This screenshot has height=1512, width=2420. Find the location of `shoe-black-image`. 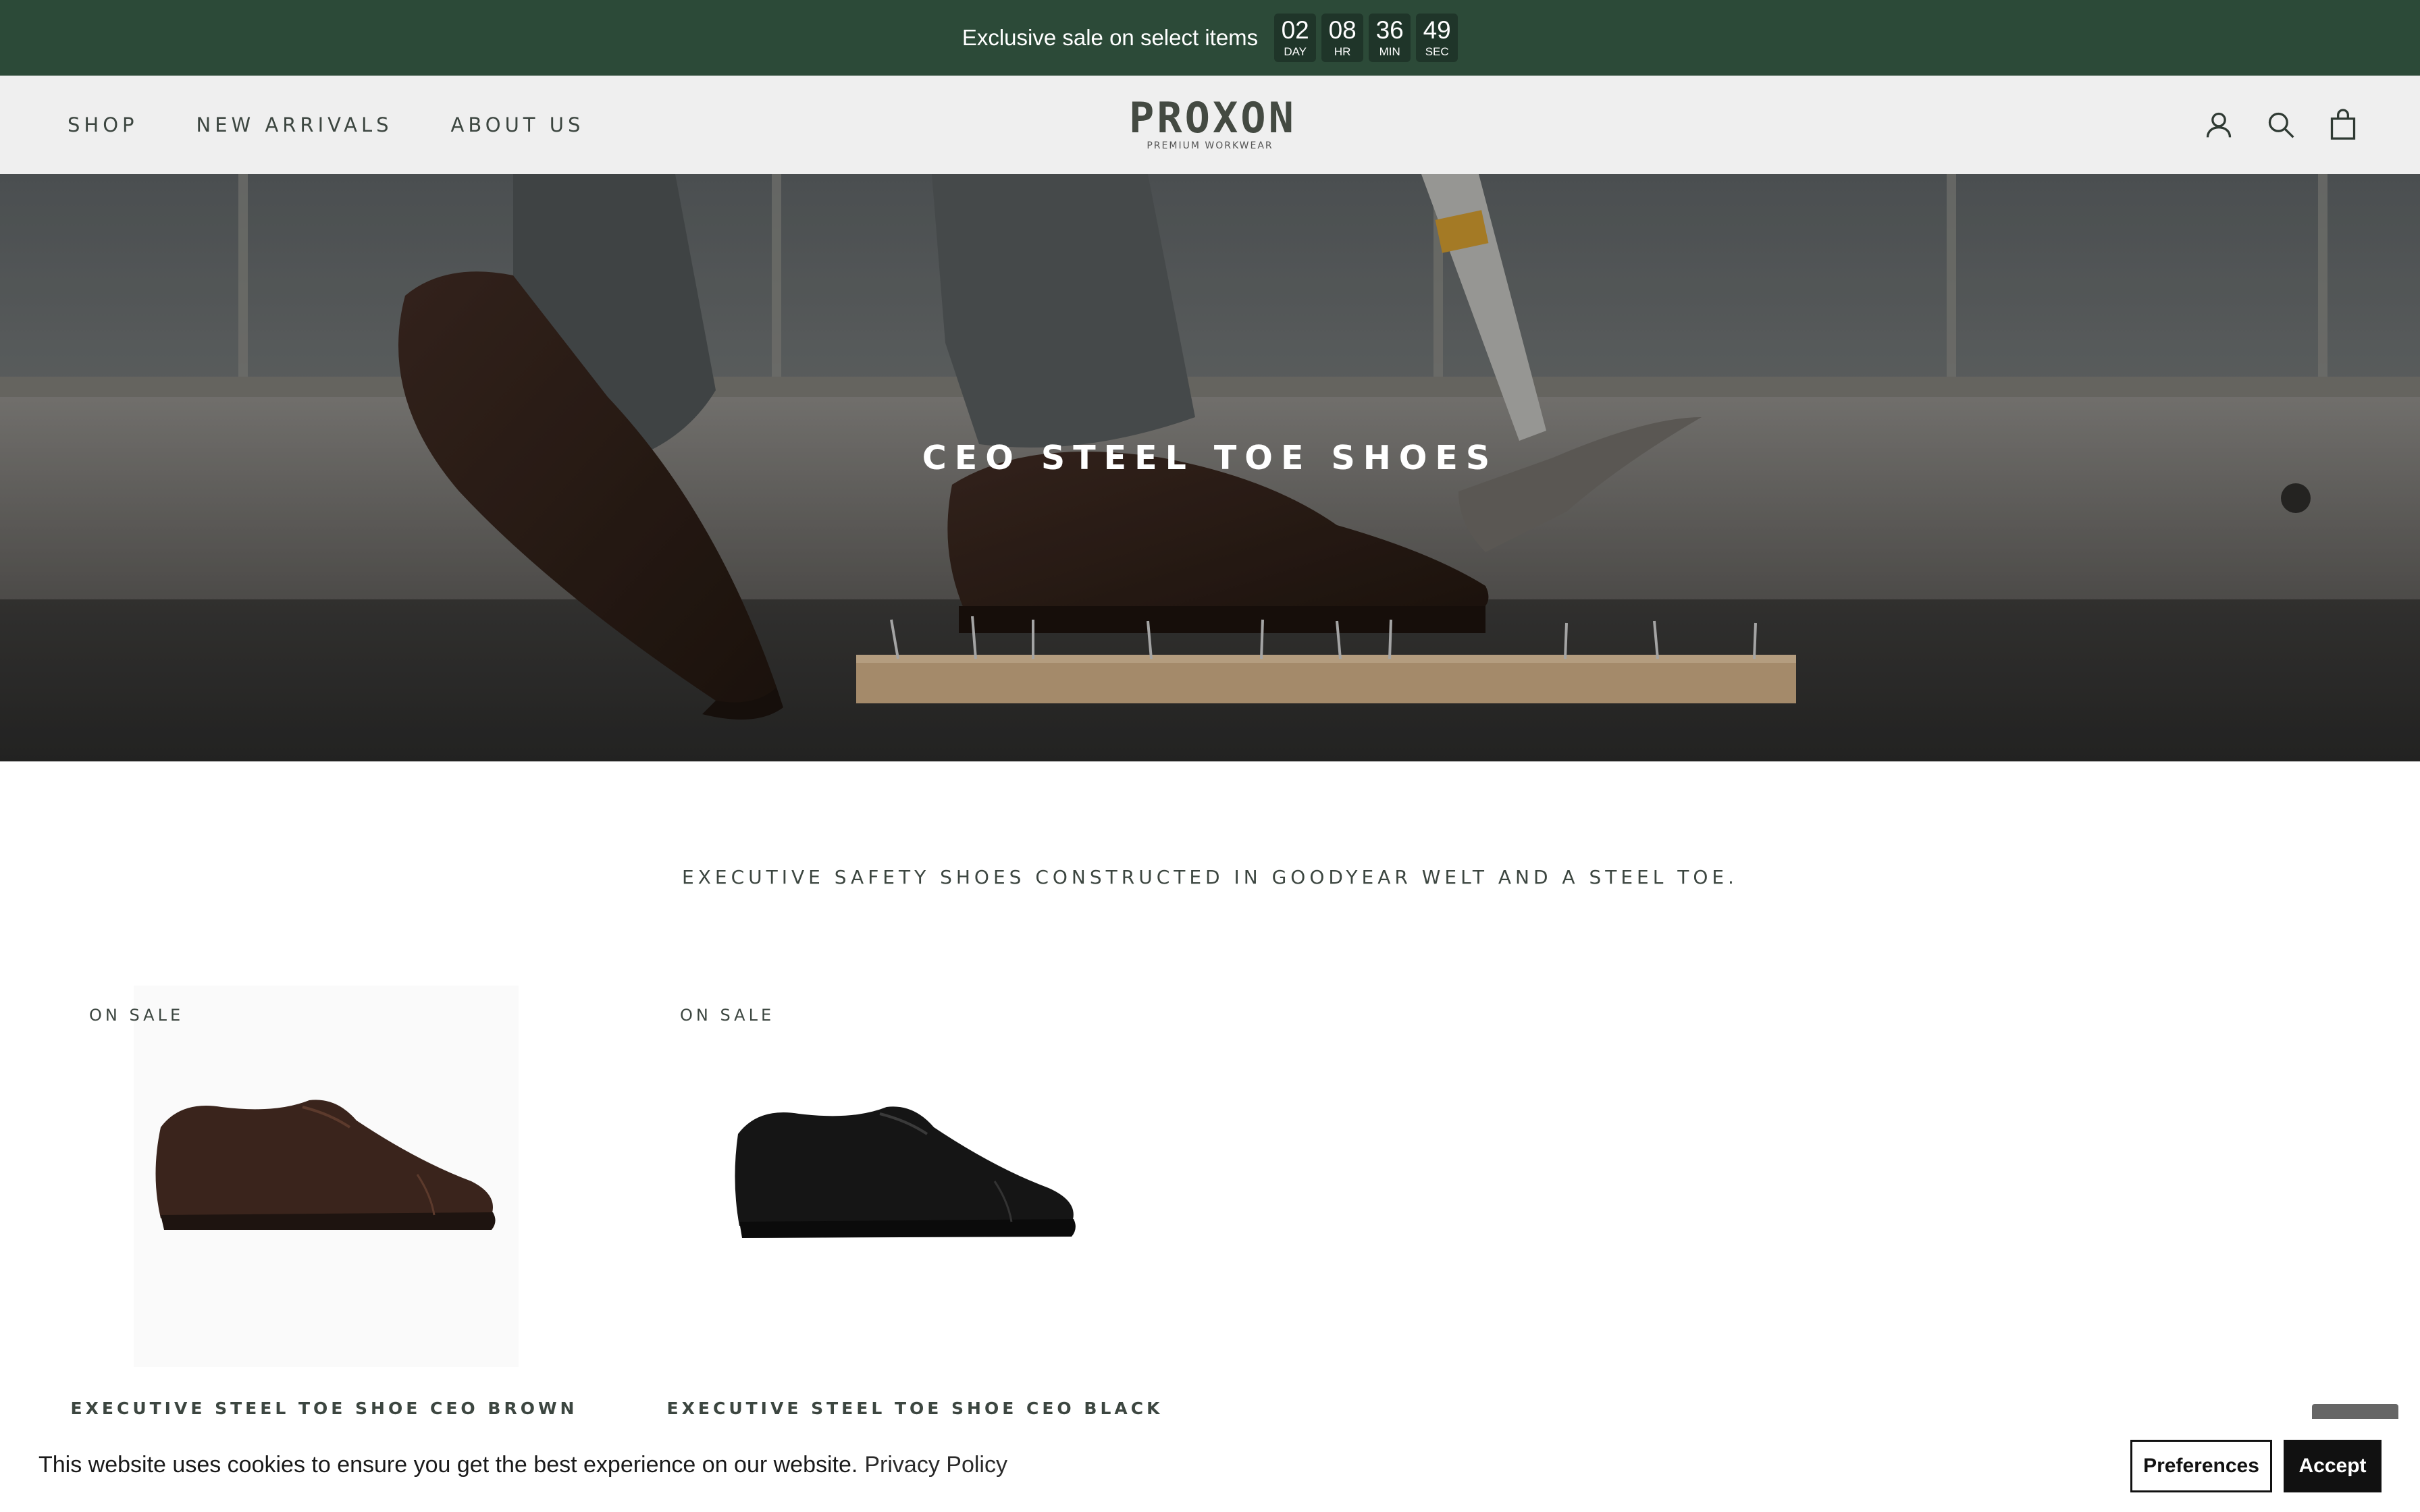

shoe-black-image is located at coordinates (905, 1172).